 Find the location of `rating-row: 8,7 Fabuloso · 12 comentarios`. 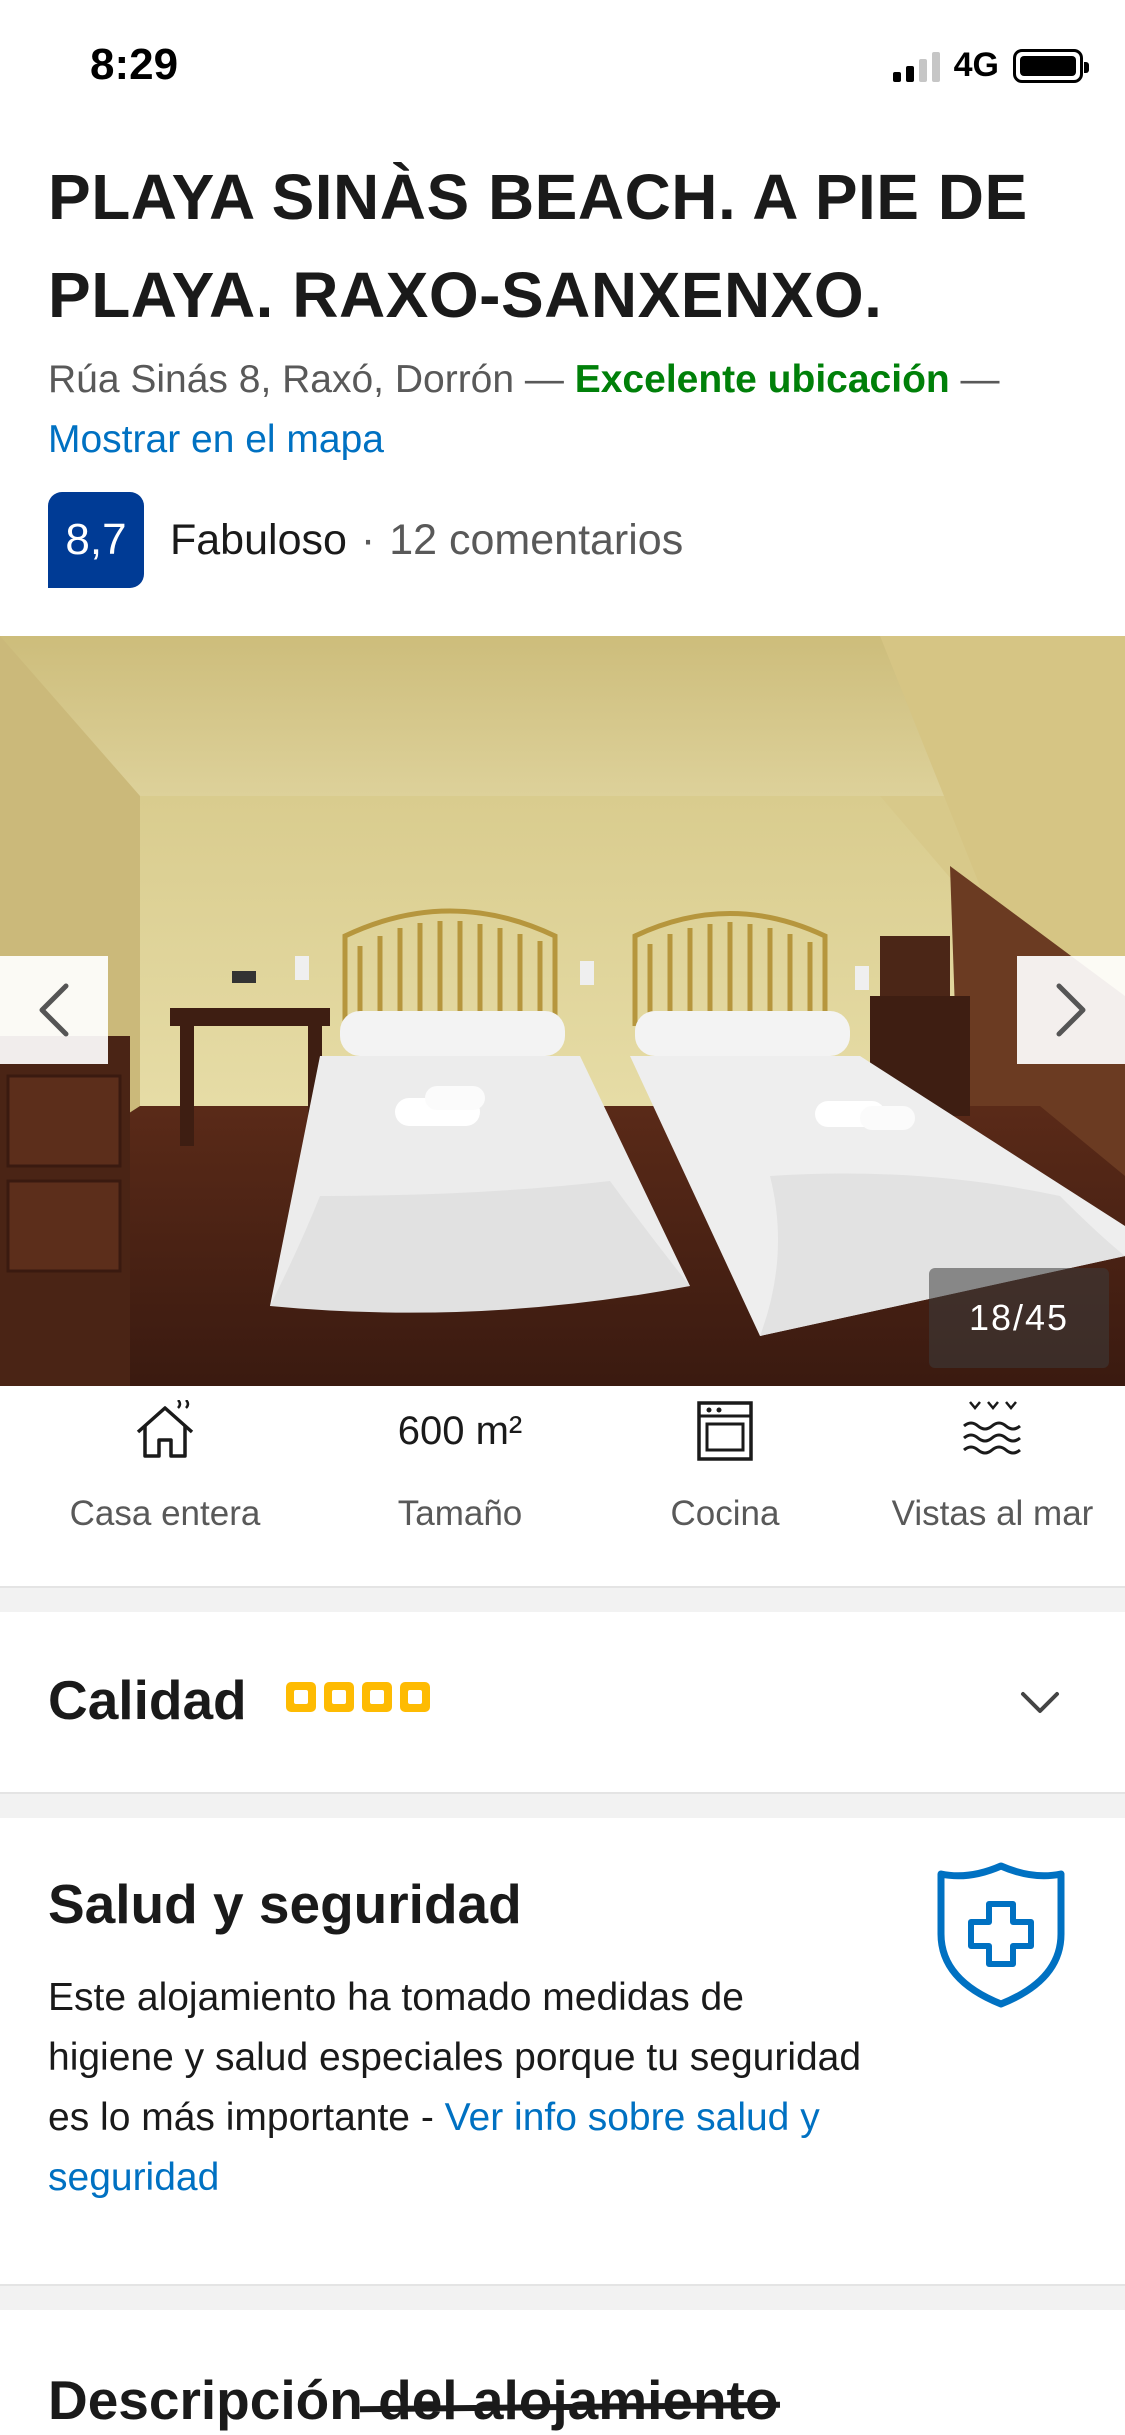

rating-row: 8,7 Fabuloso · 12 comentarios is located at coordinates (365, 540).